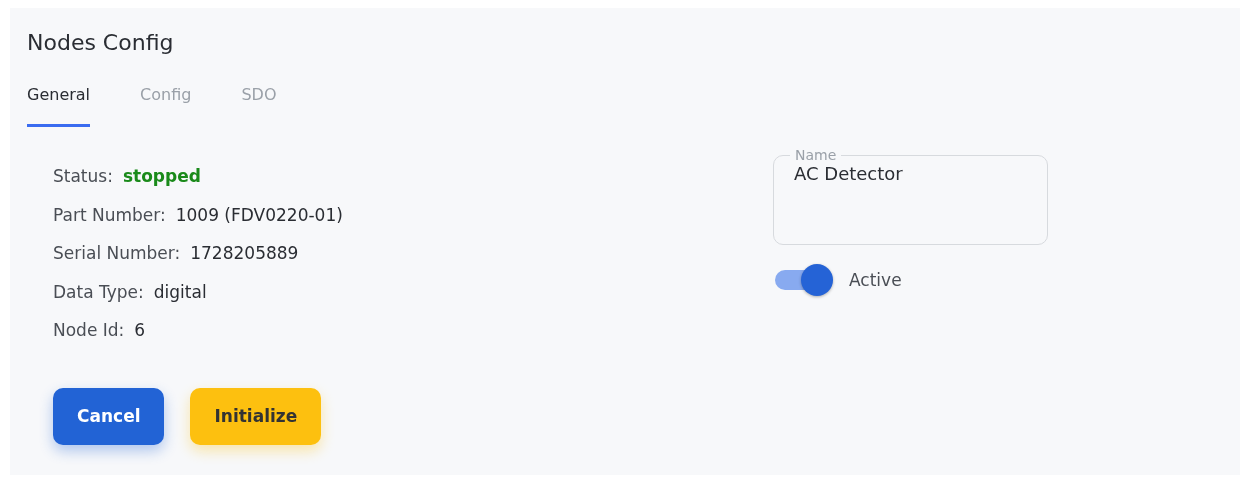  What do you see at coordinates (804, 280) in the screenshot?
I see `active-toggle` at bounding box center [804, 280].